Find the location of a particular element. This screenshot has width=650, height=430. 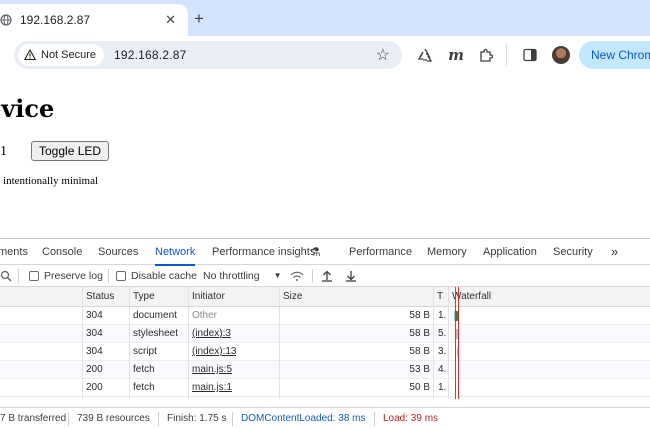

column-type: Type is located at coordinates (144, 297).